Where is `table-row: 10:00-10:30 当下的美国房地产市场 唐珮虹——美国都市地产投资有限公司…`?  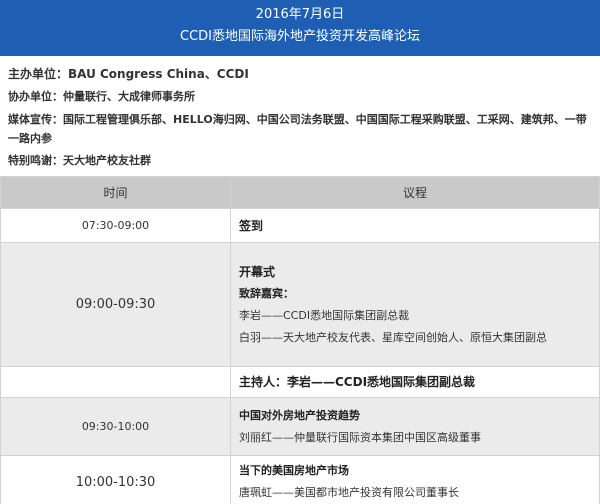 table-row: 10:00-10:30 当下的美国房地产市场 唐珮虹——美国都市地产投资有限公司… is located at coordinates (300, 479).